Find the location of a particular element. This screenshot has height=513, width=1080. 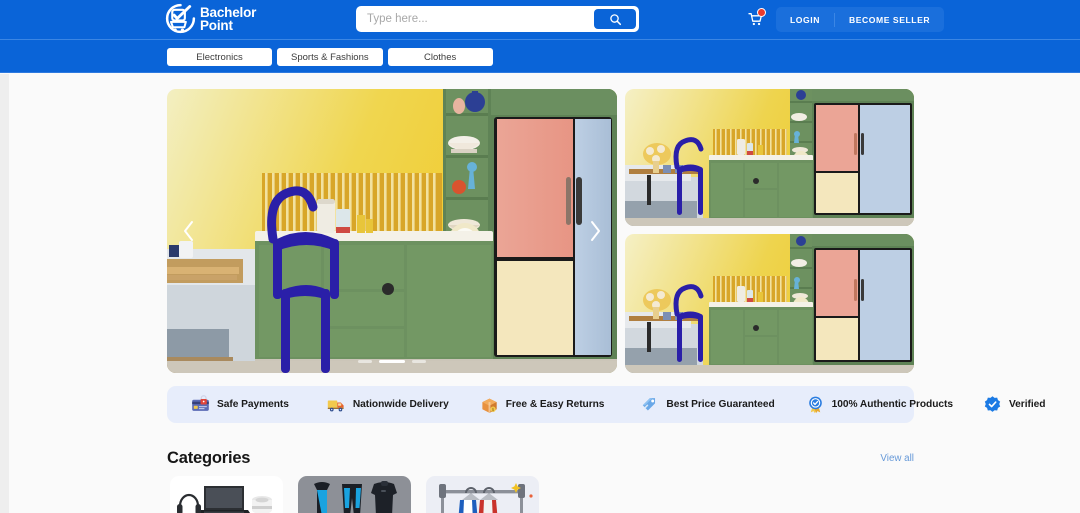

feature-free-easy-returns: $ Free & Easy Returns is located at coordinates (542, 404).